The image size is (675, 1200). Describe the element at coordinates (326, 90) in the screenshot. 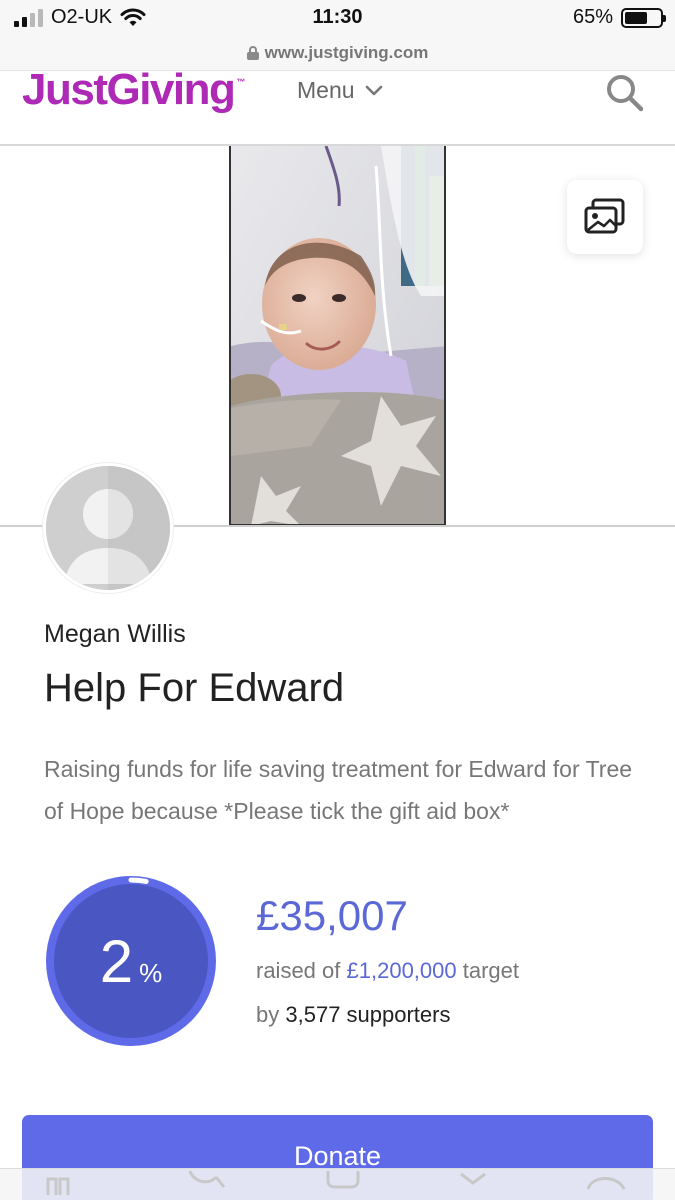

I see `menu-label: Menu` at that location.